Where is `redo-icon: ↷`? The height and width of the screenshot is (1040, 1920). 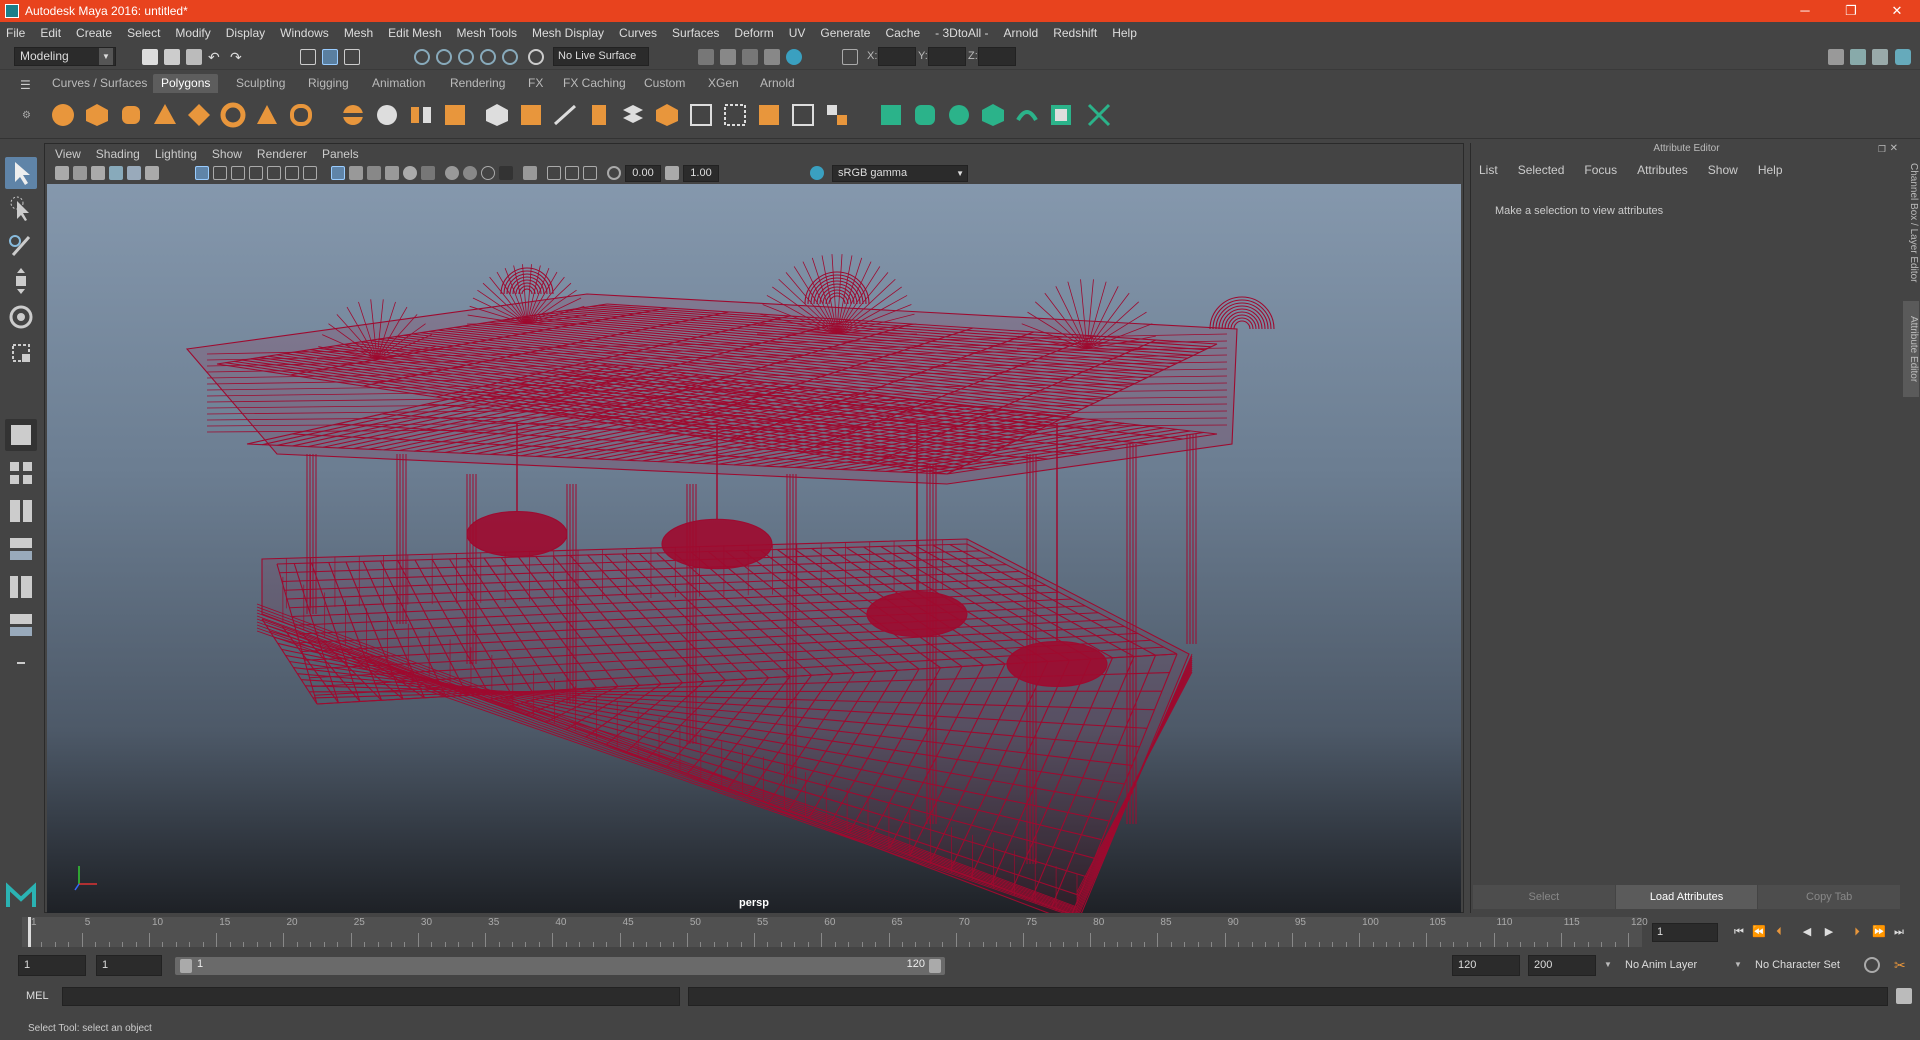
redo-icon: ↷ is located at coordinates (238, 57).